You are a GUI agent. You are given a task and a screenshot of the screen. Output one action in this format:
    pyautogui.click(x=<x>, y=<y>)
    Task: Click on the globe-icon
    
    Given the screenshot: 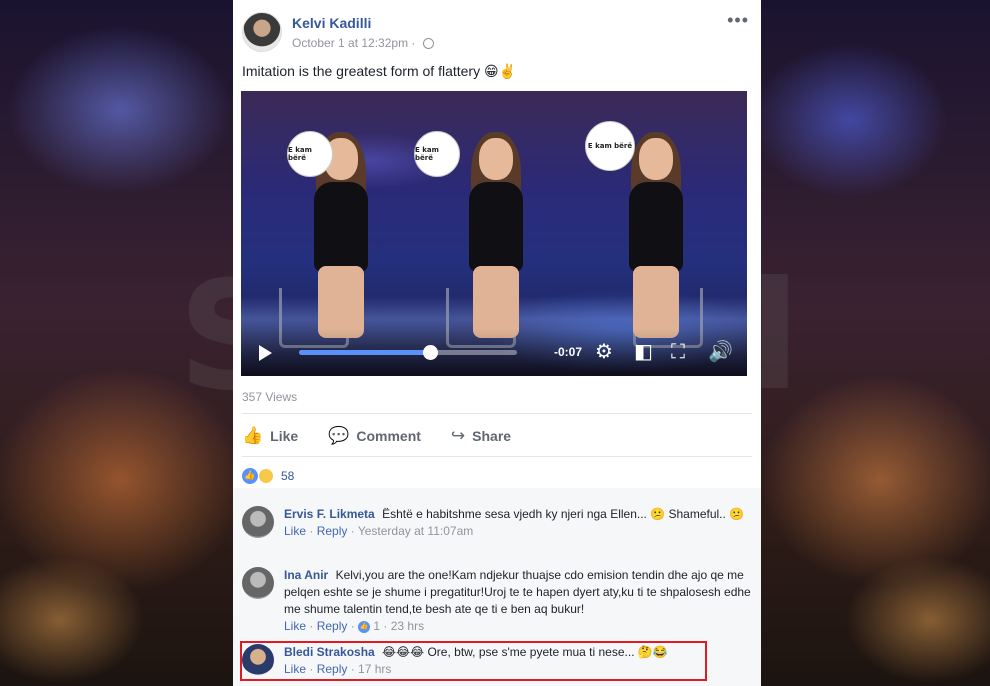 What is the action you would take?
    pyautogui.click(x=429, y=43)
    